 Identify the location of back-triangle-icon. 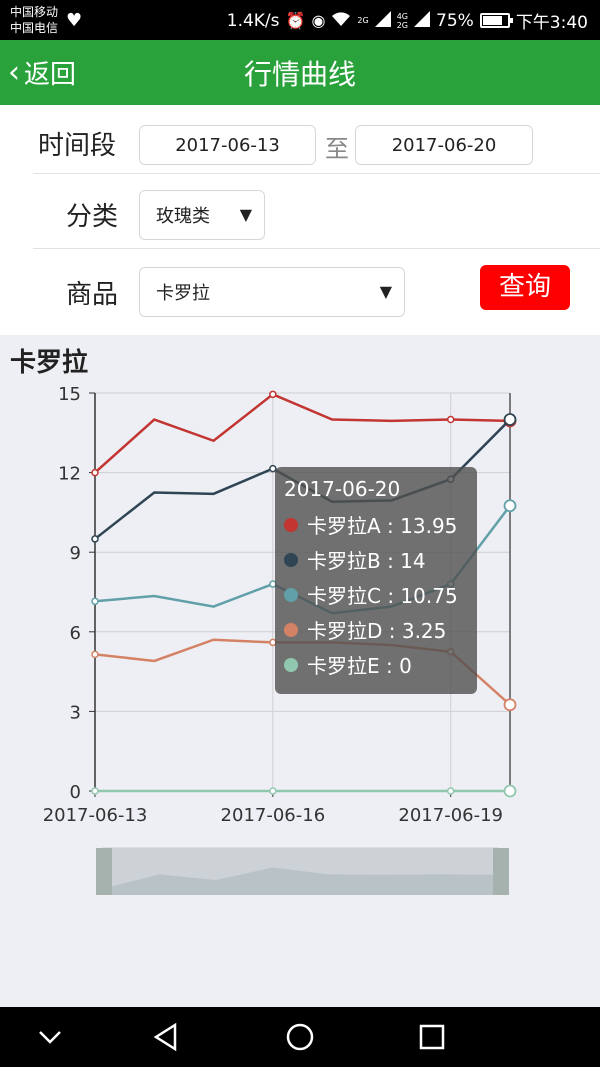
(166, 1037).